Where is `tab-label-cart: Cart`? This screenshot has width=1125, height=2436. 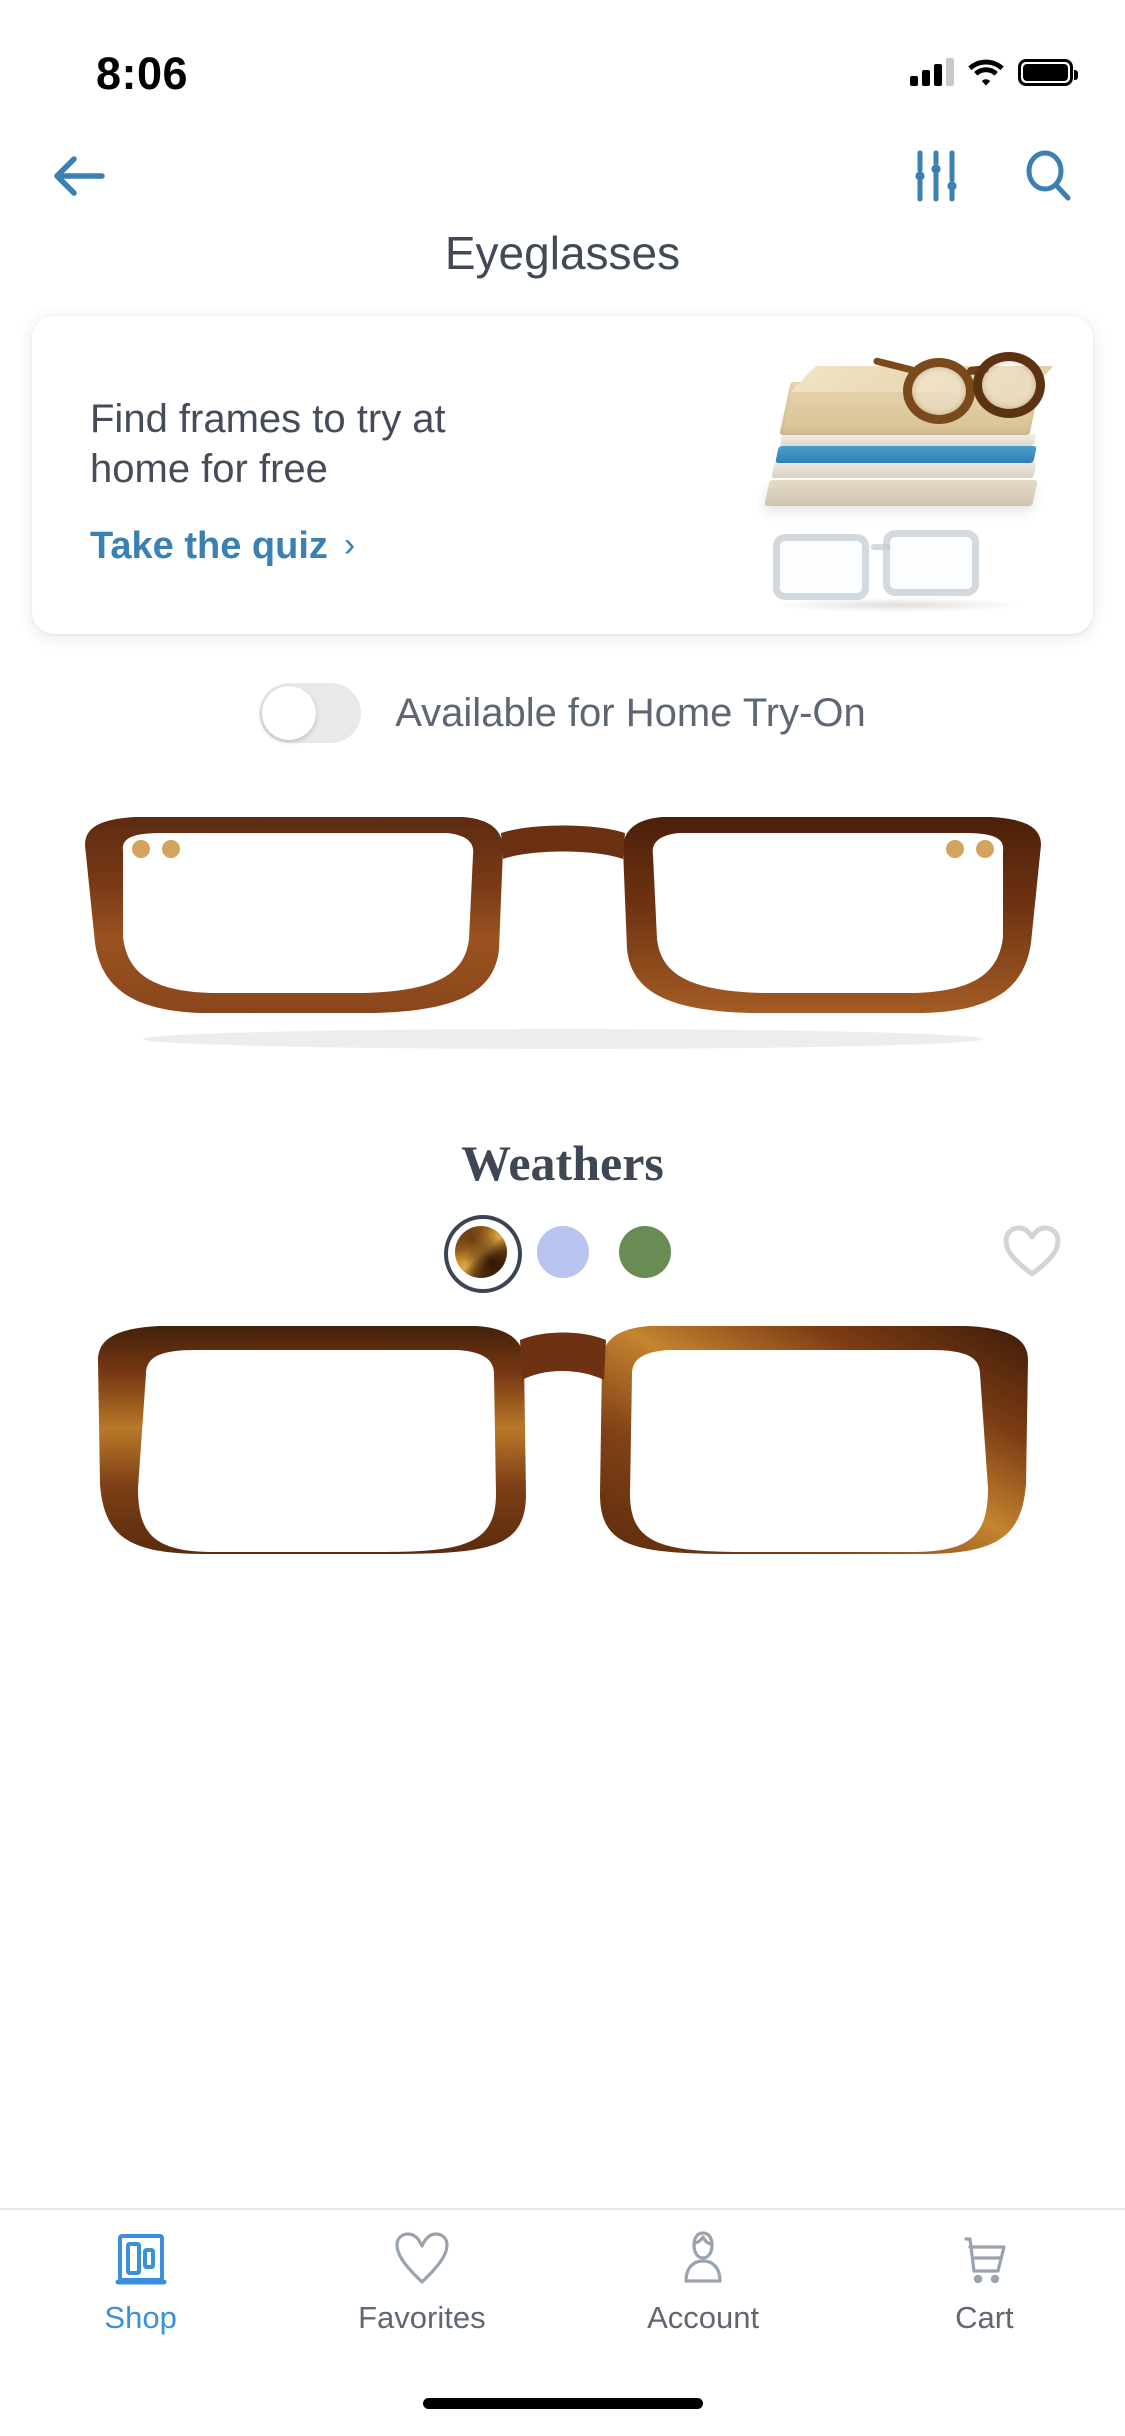 tab-label-cart: Cart is located at coordinates (984, 2317).